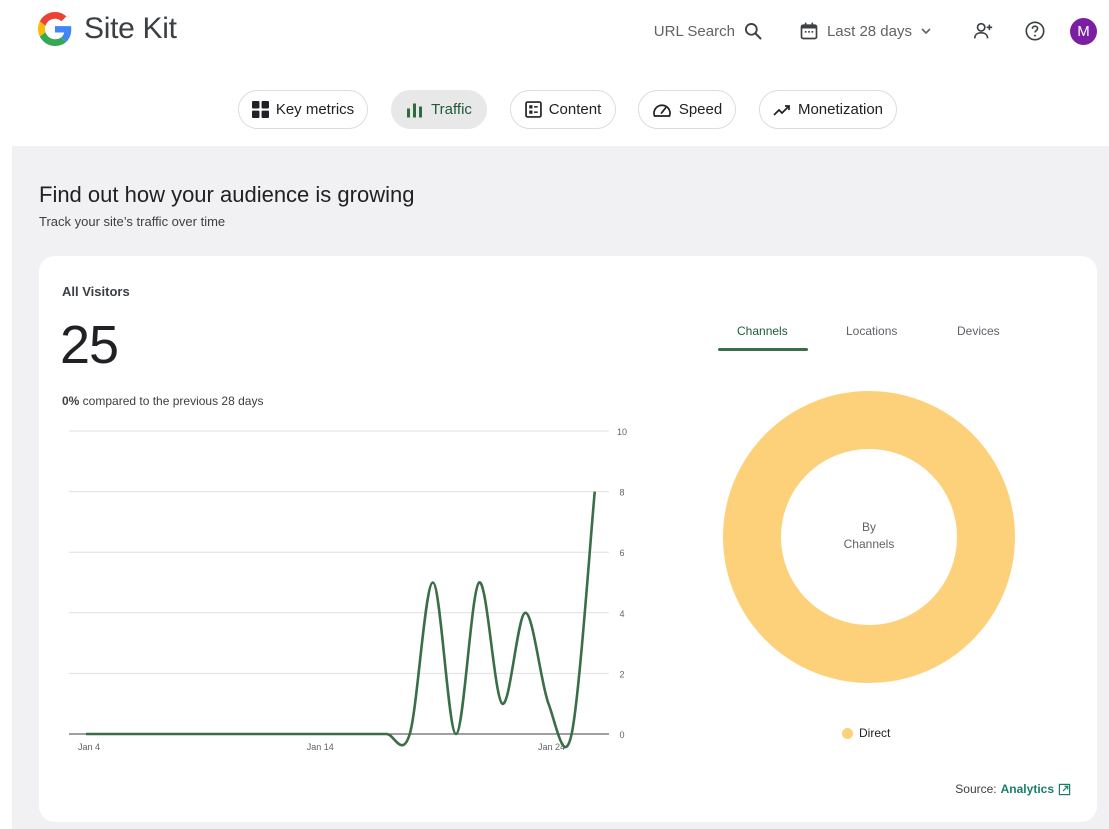  What do you see at coordinates (840, 109) in the screenshot?
I see `tab-label: Monetization` at bounding box center [840, 109].